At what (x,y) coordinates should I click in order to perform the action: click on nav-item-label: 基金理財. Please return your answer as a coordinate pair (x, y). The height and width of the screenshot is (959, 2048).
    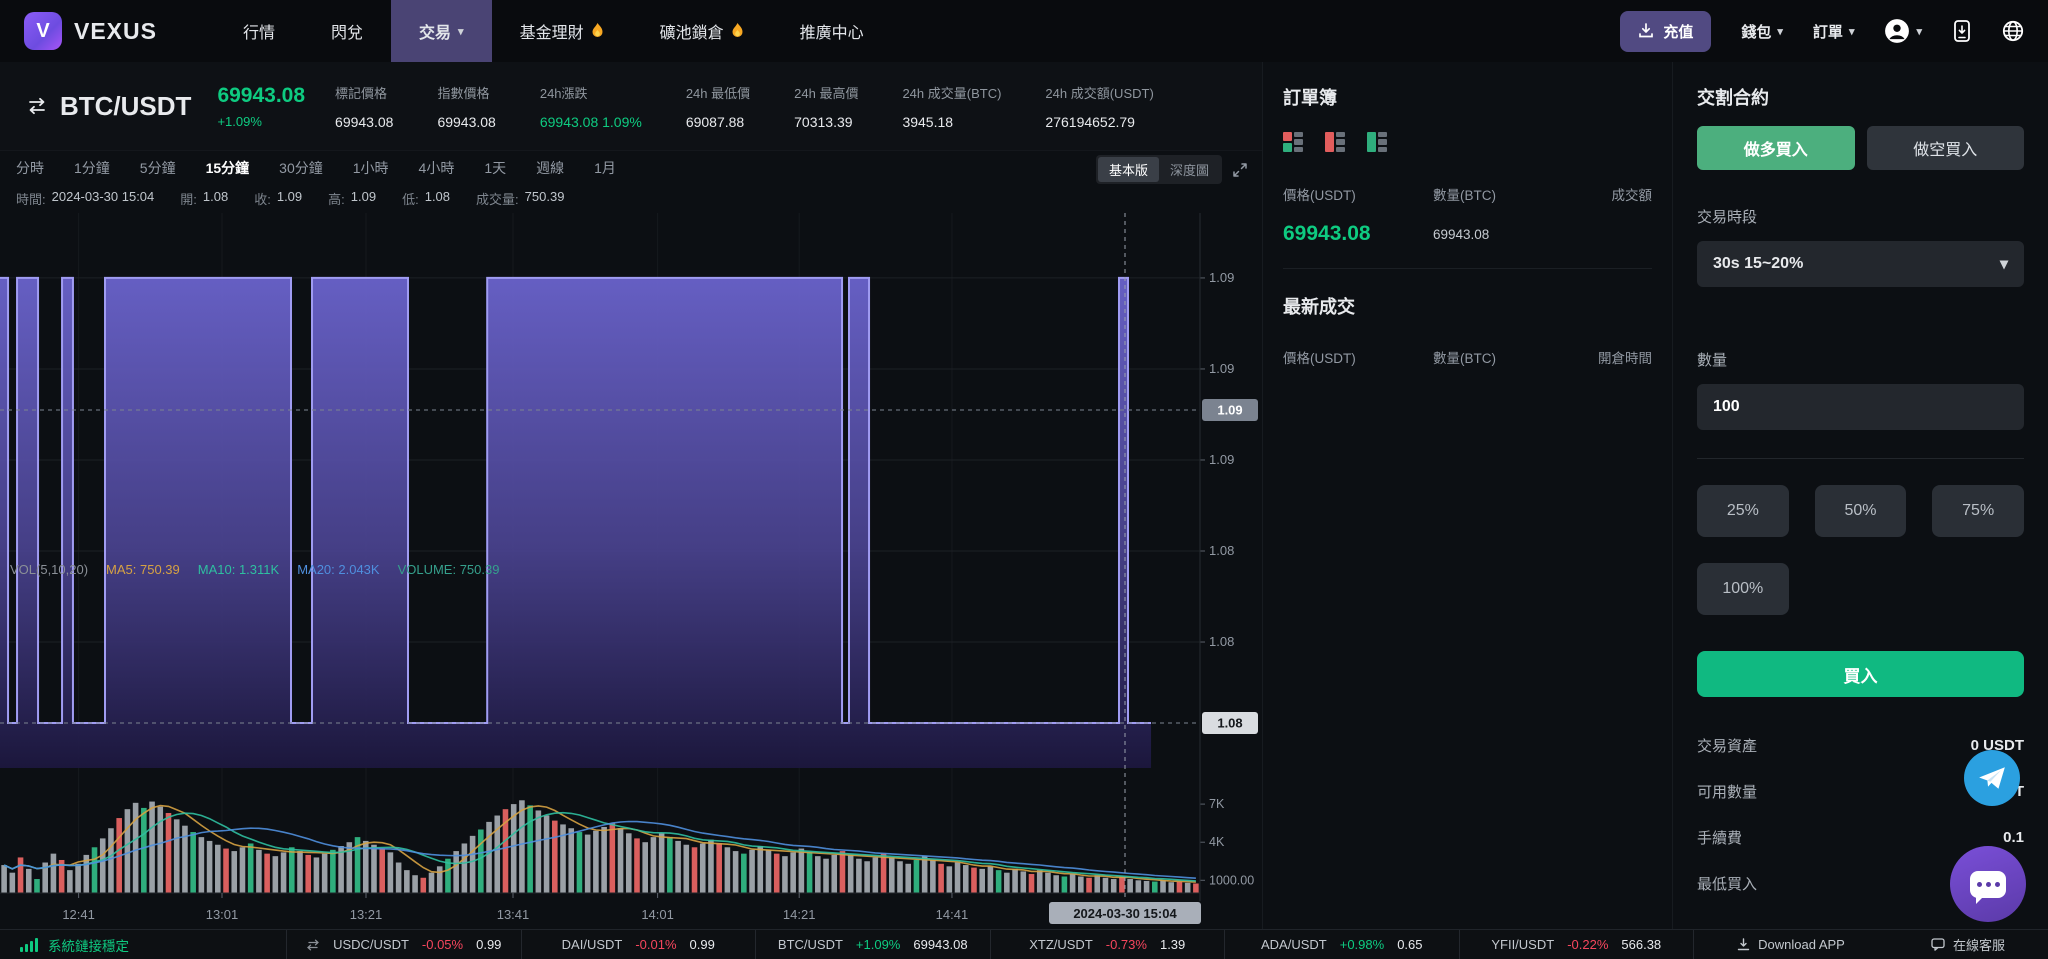
    Looking at the image, I should click on (551, 33).